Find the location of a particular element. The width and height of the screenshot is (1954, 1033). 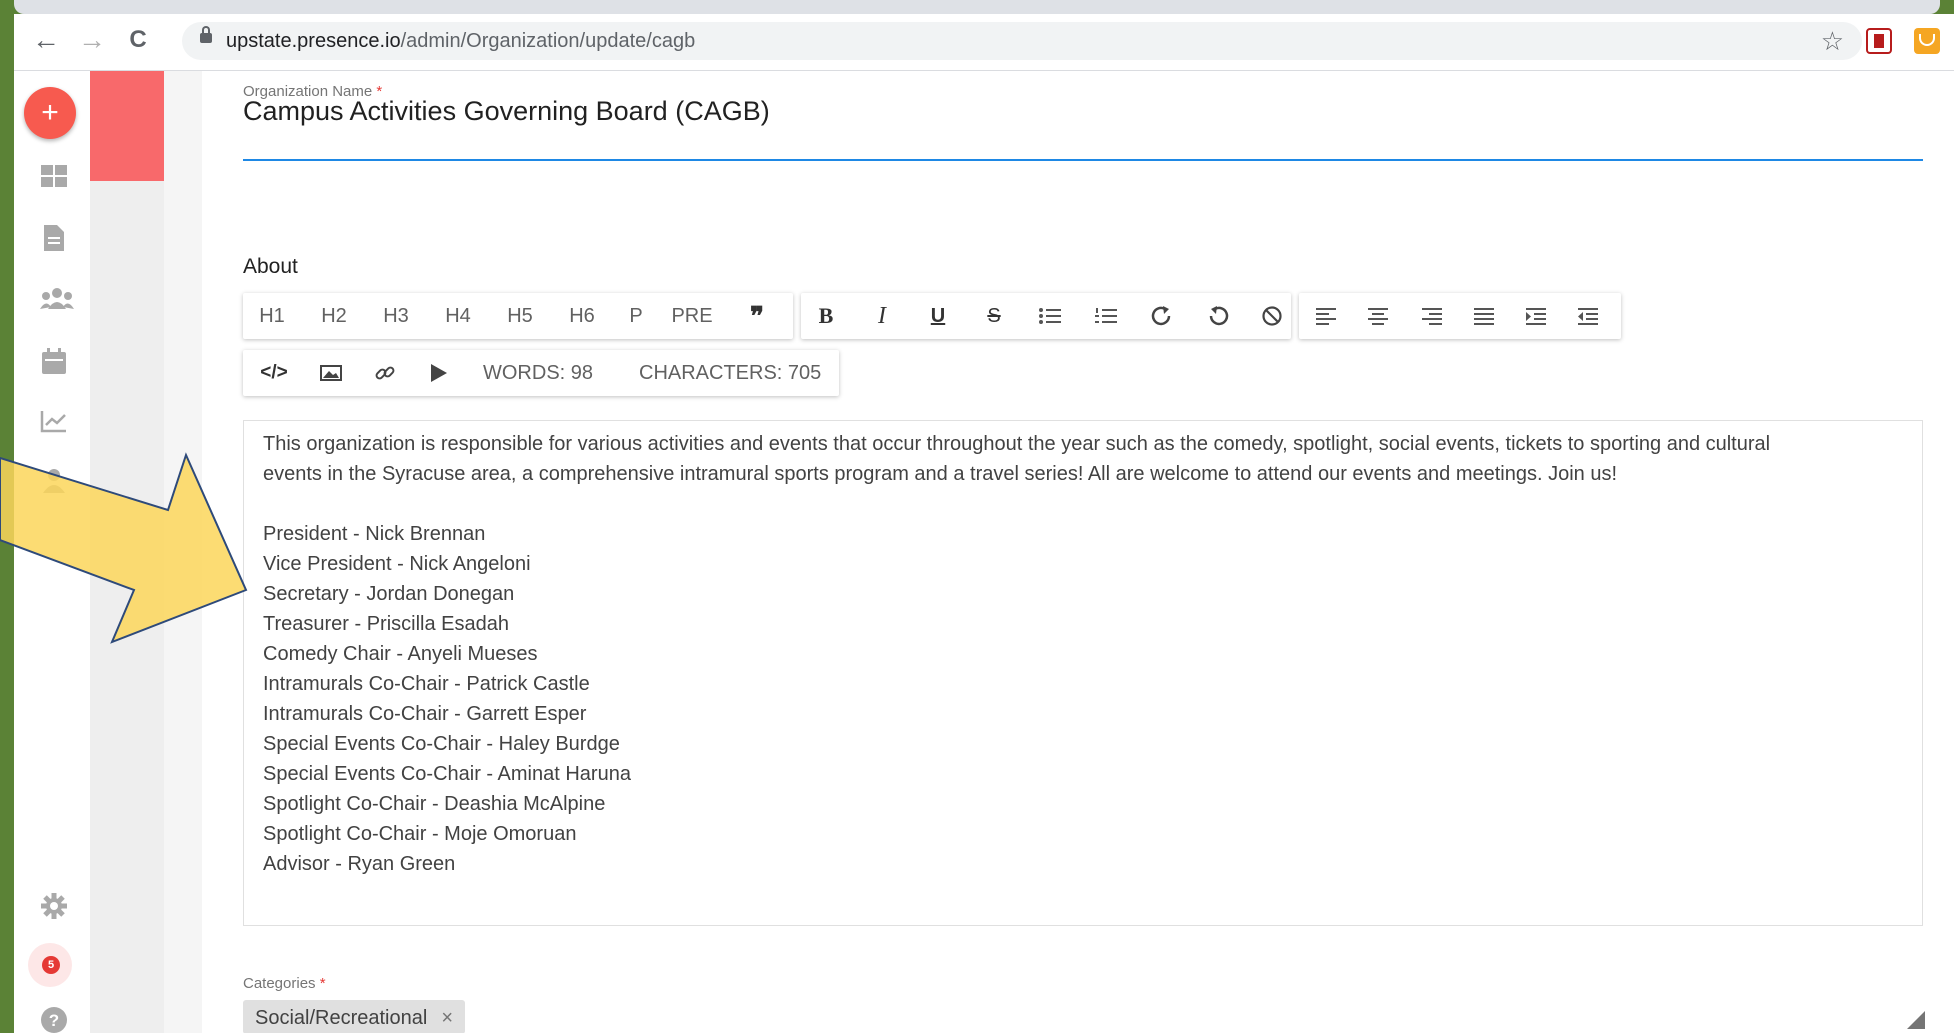

officer-line: Treasurer - Priscilla Esadah is located at coordinates (386, 624).